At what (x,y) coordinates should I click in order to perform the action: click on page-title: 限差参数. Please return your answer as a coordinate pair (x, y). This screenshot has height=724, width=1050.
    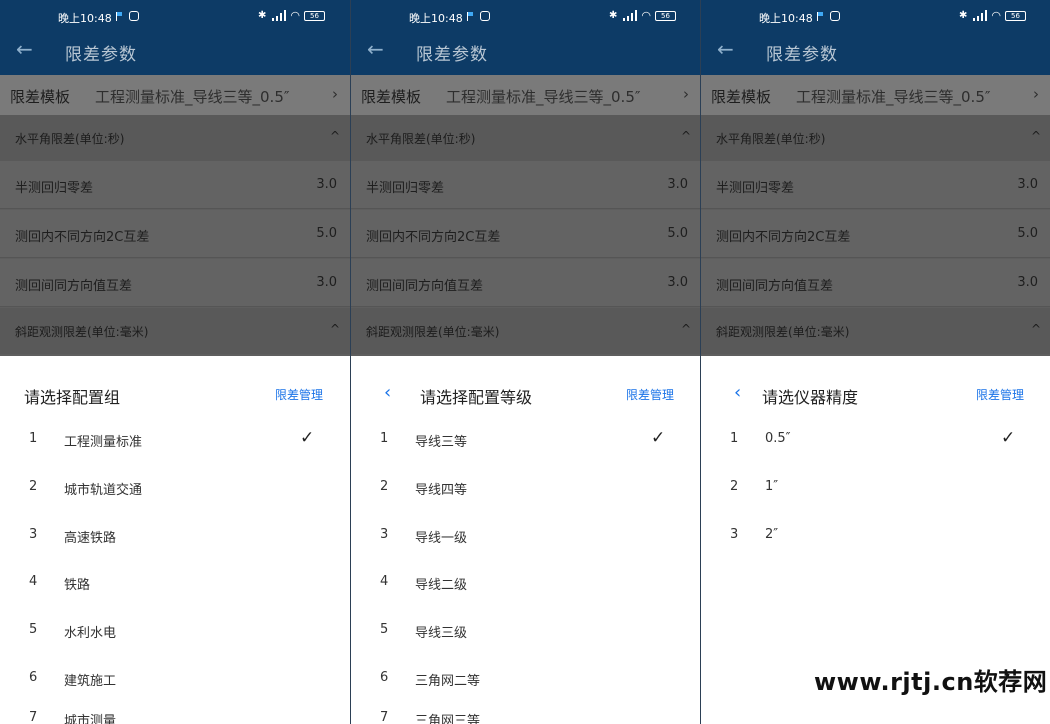
    Looking at the image, I should click on (101, 55).